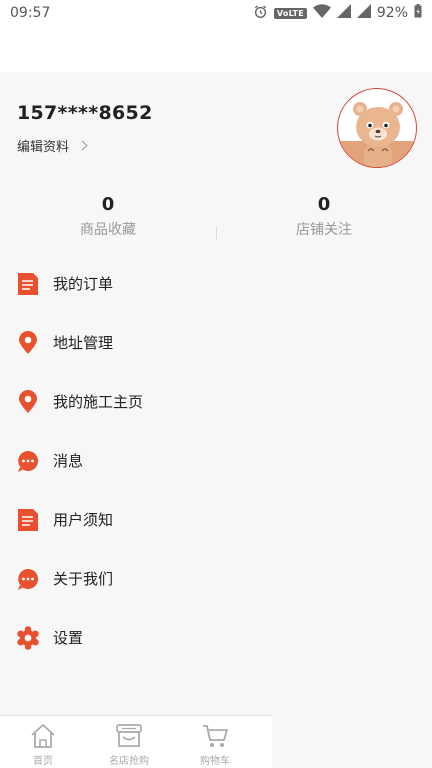 Image resolution: width=432 pixels, height=768 pixels. What do you see at coordinates (321, 13) in the screenshot?
I see `wifi-icon` at bounding box center [321, 13].